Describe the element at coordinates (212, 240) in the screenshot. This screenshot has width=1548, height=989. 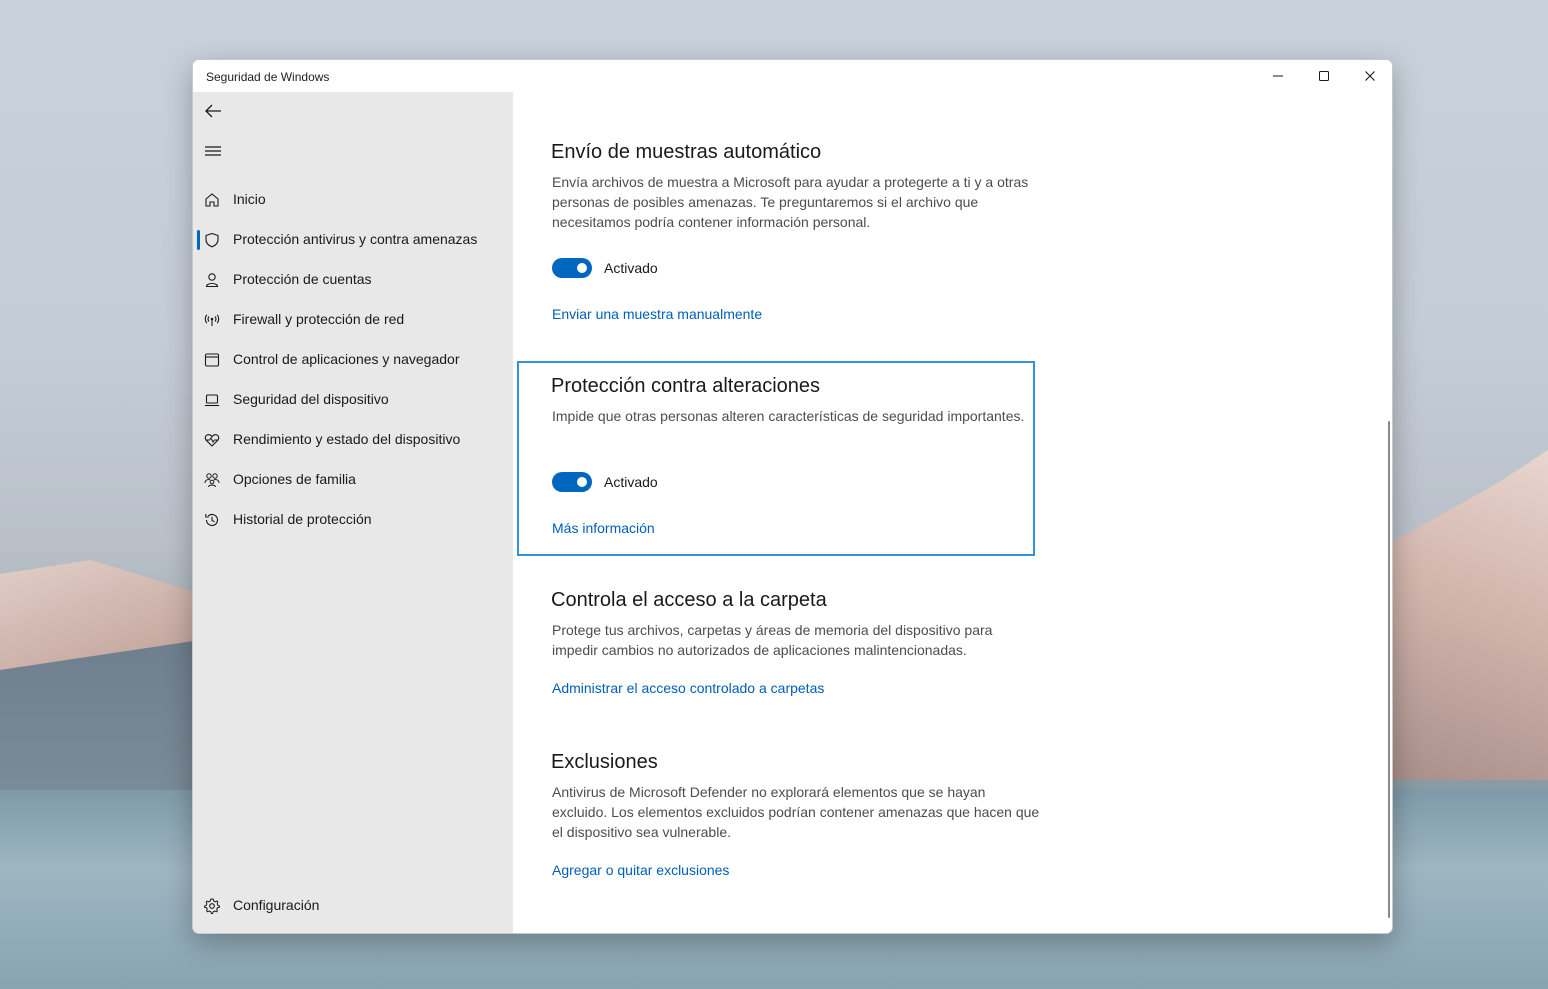
I see `shield-icon` at that location.